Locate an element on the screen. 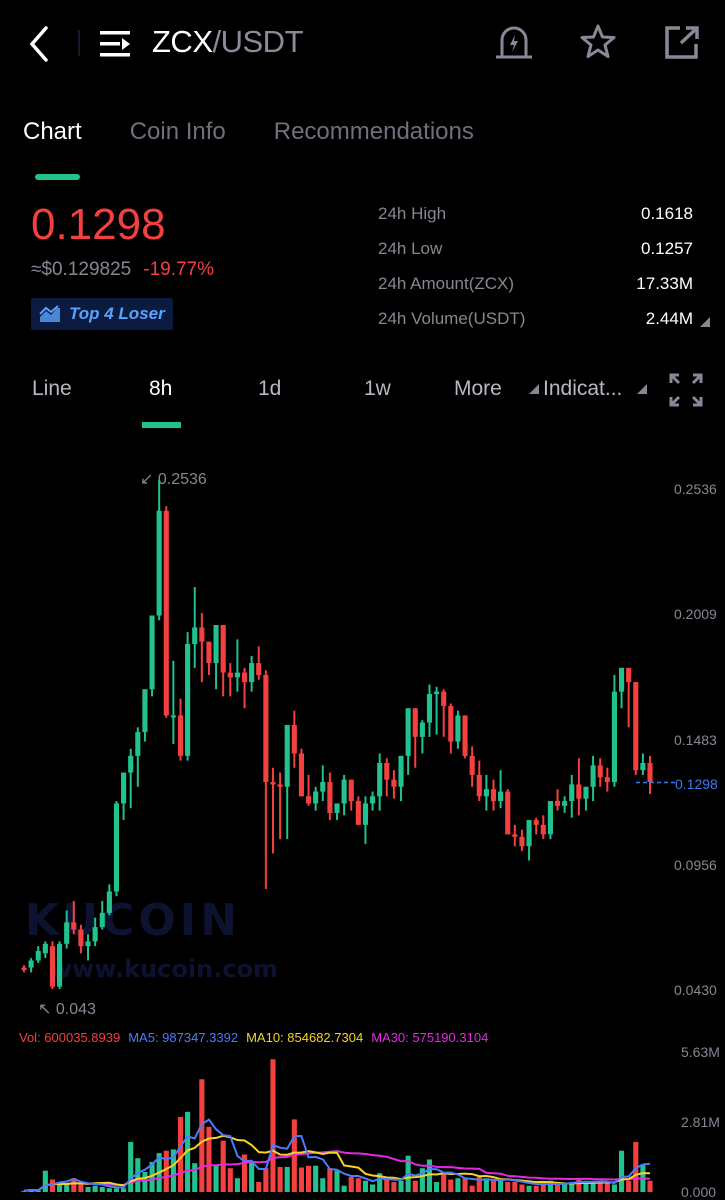 Image resolution: width=725 pixels, height=1200 pixels. price-tick: 0.2536 is located at coordinates (695, 489).